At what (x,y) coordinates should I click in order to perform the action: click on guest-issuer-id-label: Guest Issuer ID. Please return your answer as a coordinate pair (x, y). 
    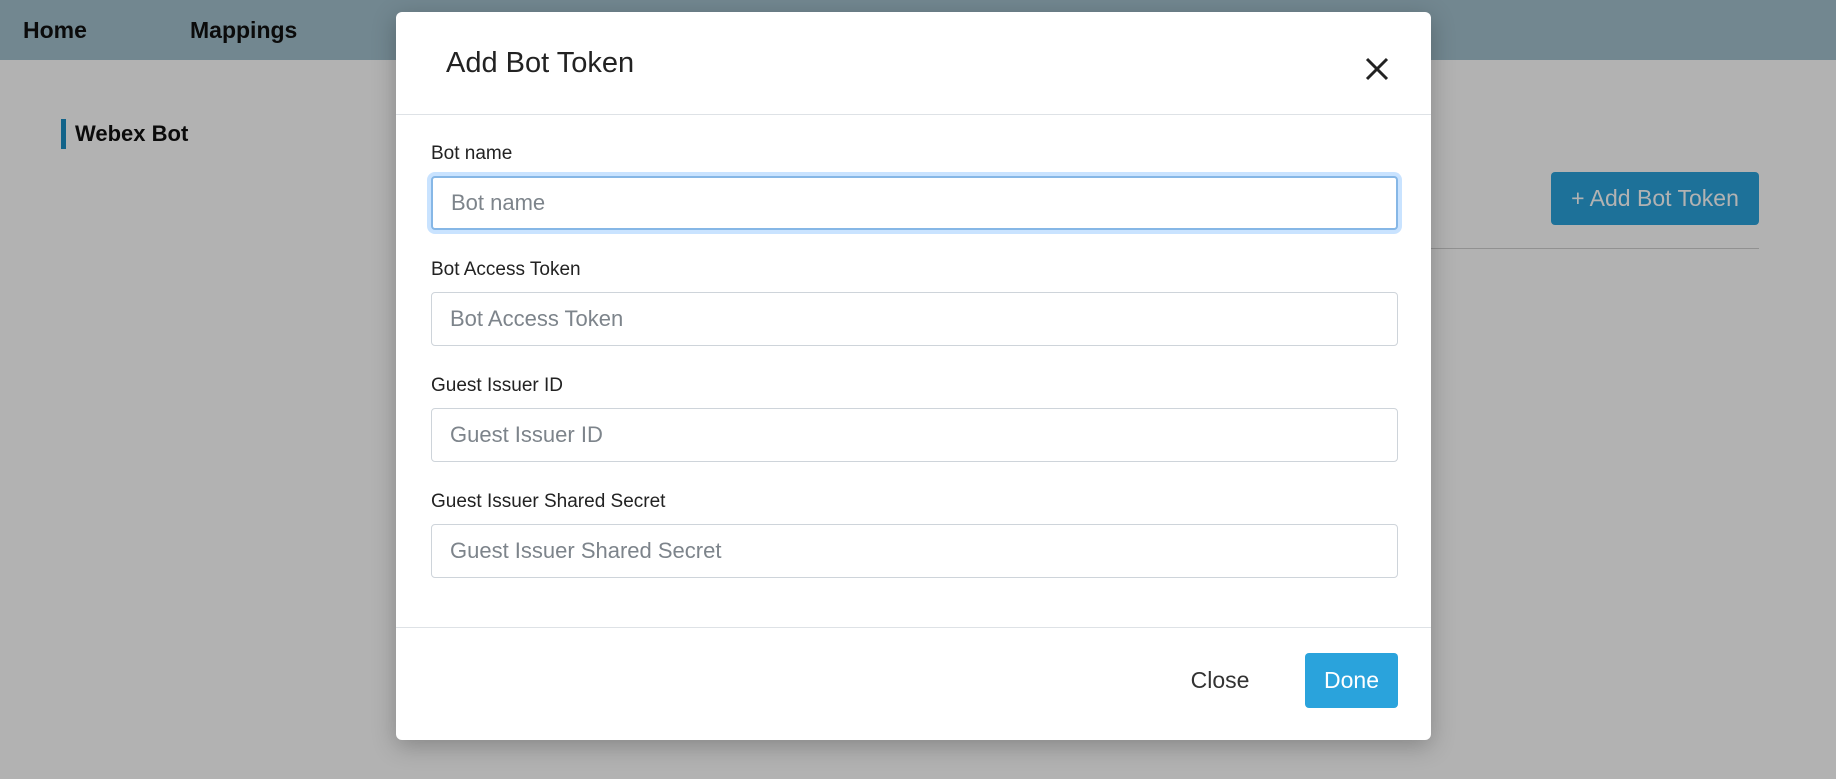
    Looking at the image, I should click on (497, 385).